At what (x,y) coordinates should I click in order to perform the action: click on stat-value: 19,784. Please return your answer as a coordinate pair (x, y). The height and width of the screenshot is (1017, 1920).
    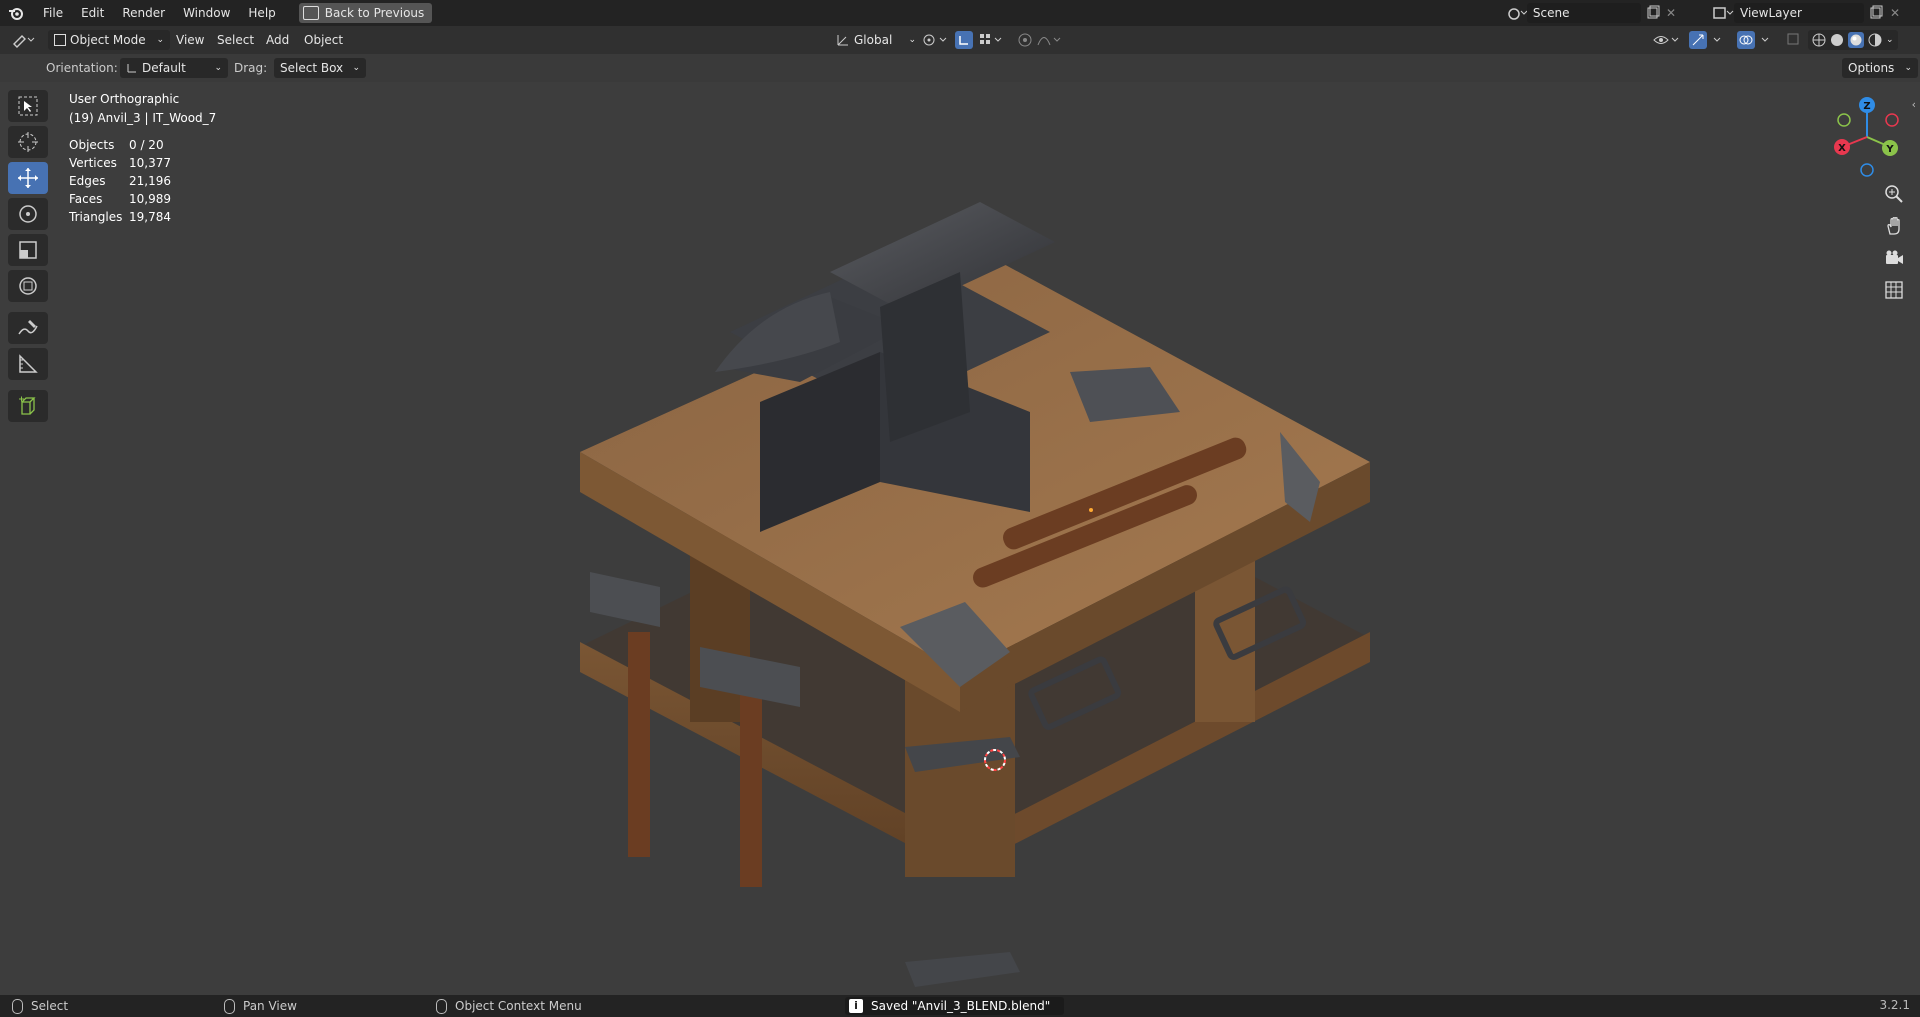
    Looking at the image, I should click on (150, 217).